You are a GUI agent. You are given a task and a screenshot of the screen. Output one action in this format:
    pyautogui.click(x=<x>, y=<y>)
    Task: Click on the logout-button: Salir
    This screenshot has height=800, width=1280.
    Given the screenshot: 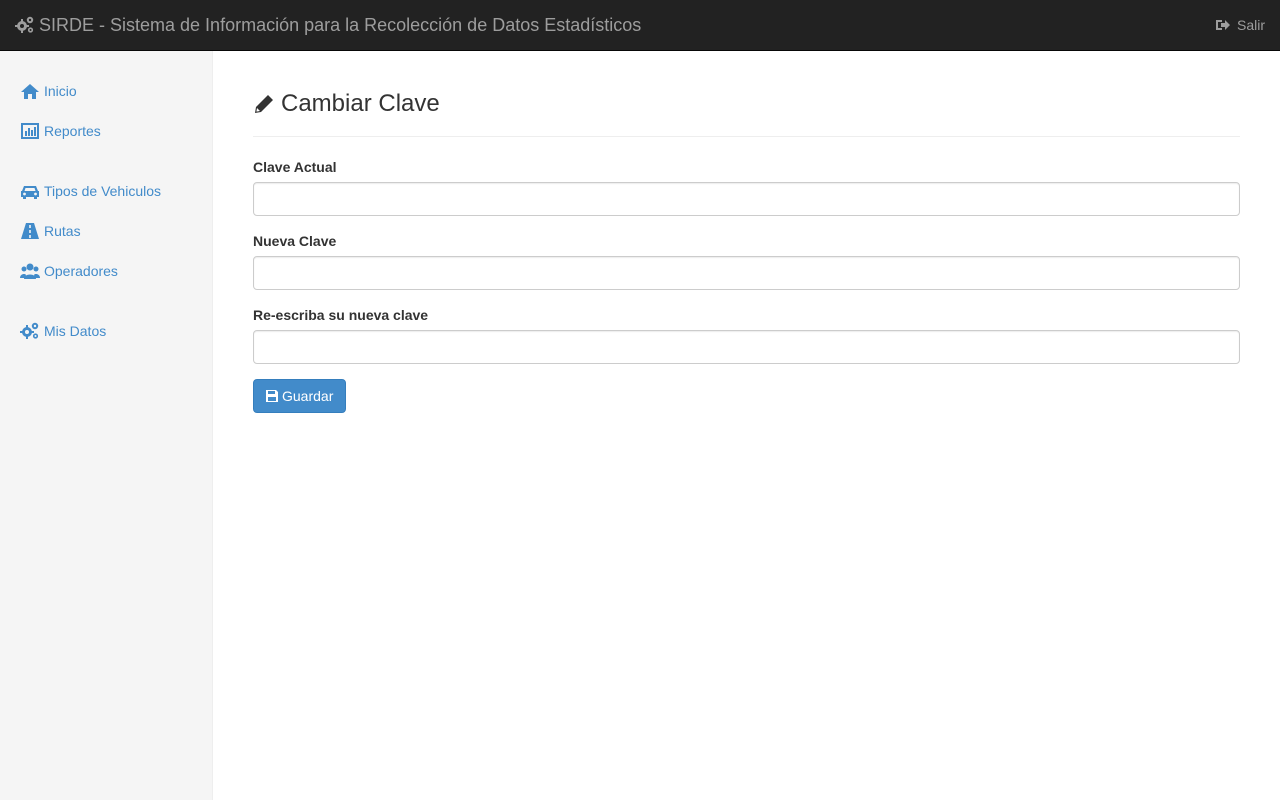 What is the action you would take?
    pyautogui.click(x=1240, y=25)
    